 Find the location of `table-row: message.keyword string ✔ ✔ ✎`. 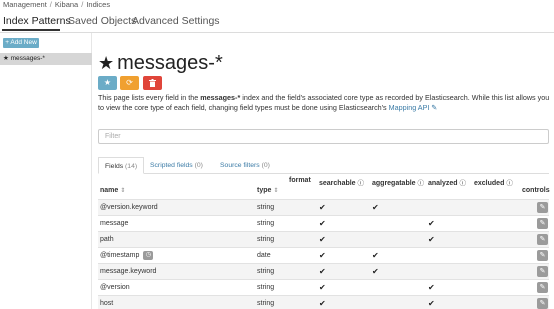

table-row: message.keyword string ✔ ✔ ✎ is located at coordinates (323, 271).